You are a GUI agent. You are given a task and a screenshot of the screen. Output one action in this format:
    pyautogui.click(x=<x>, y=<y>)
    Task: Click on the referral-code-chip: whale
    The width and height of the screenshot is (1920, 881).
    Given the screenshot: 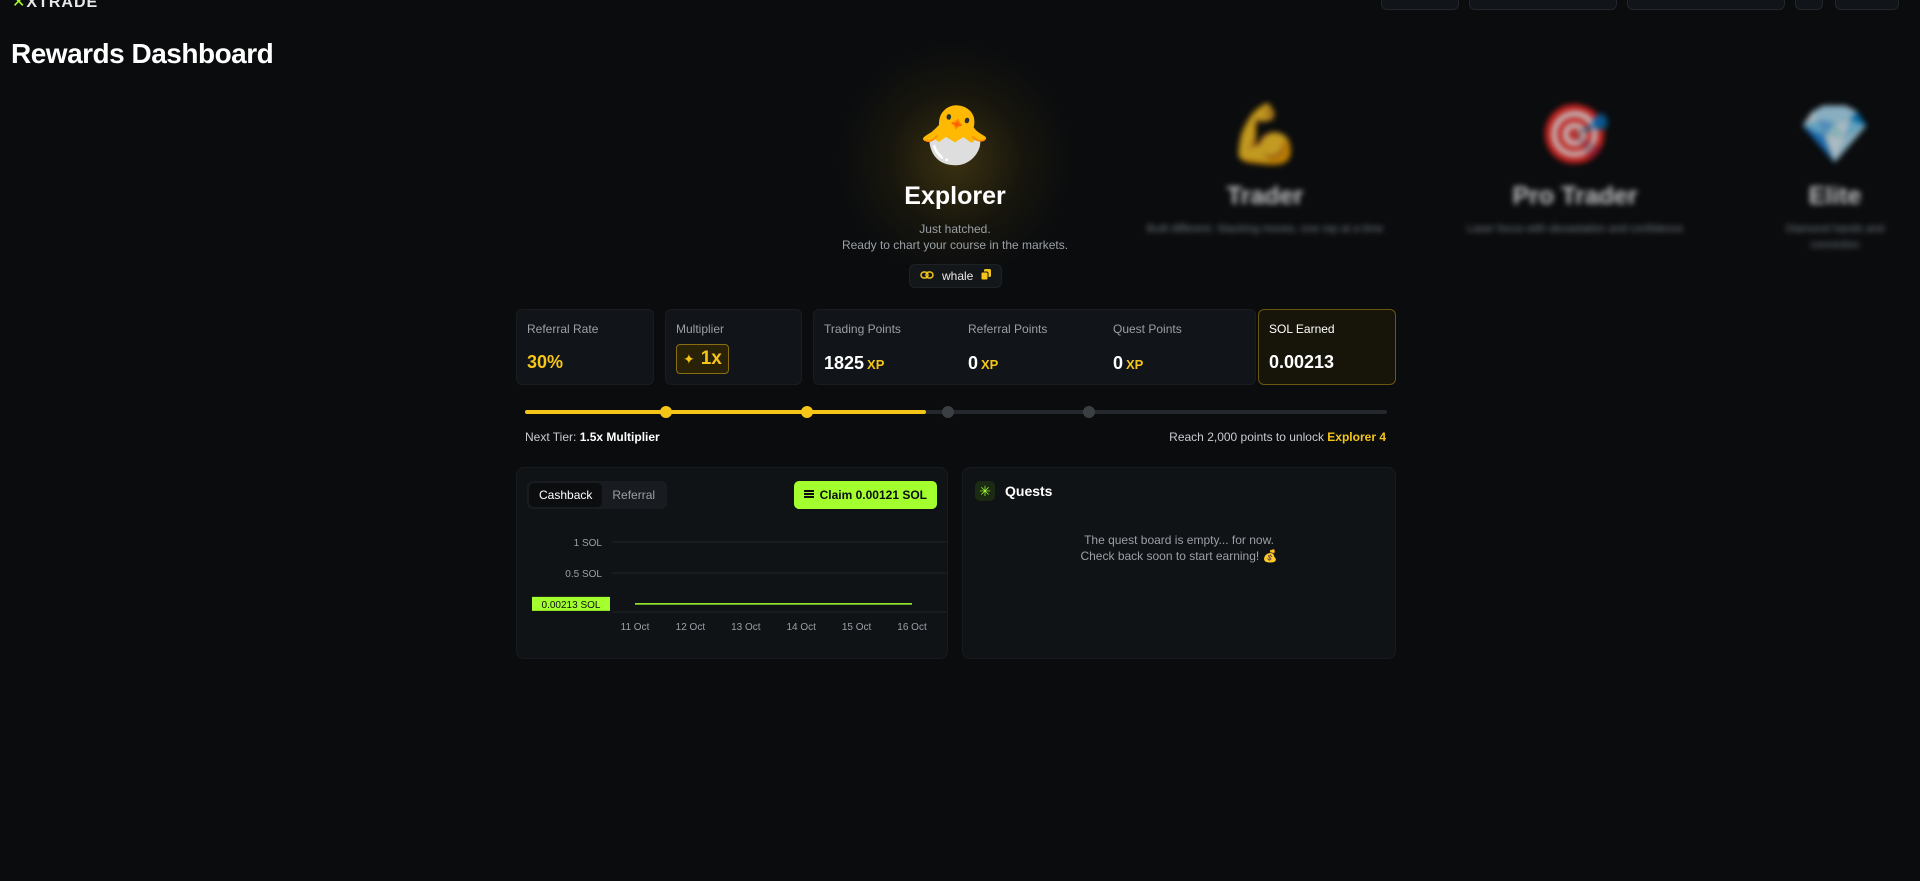 What is the action you would take?
    pyautogui.click(x=956, y=276)
    